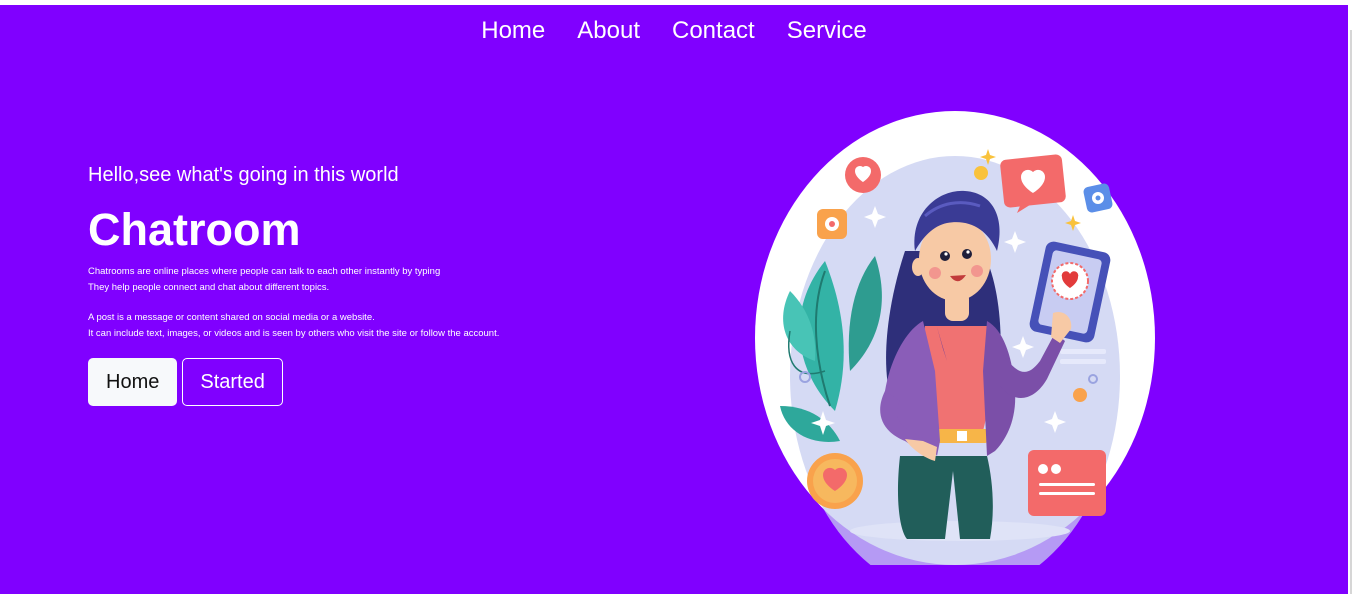 Image resolution: width=1354 pixels, height=594 pixels. Describe the element at coordinates (608, 31) in the screenshot. I see `nav-about-link: About` at that location.